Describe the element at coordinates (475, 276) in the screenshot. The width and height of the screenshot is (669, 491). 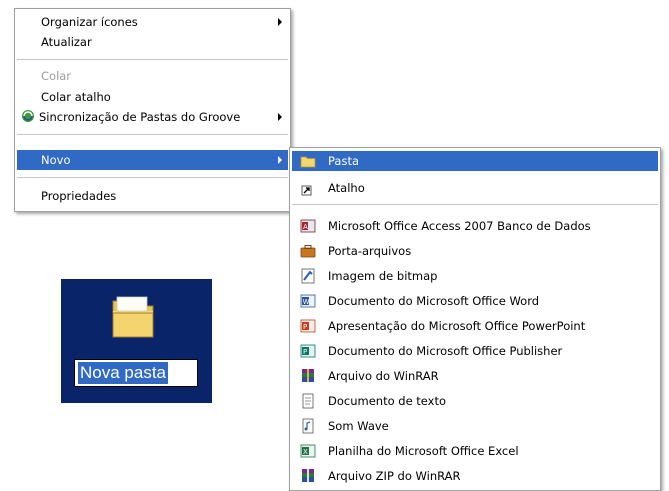
I see `submenu-item-bitmap: Imagem de bitmap` at that location.